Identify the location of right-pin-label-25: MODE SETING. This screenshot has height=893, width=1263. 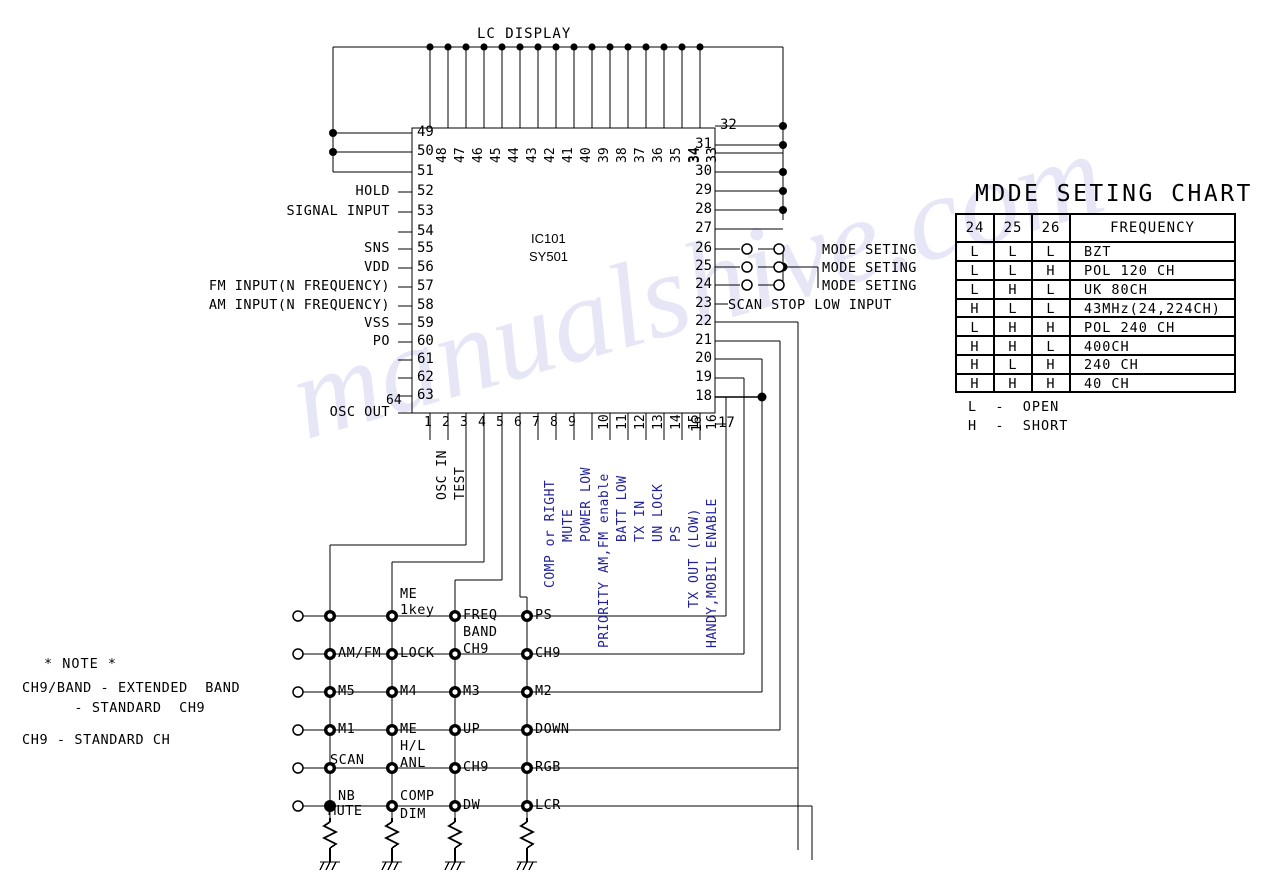
(869, 268).